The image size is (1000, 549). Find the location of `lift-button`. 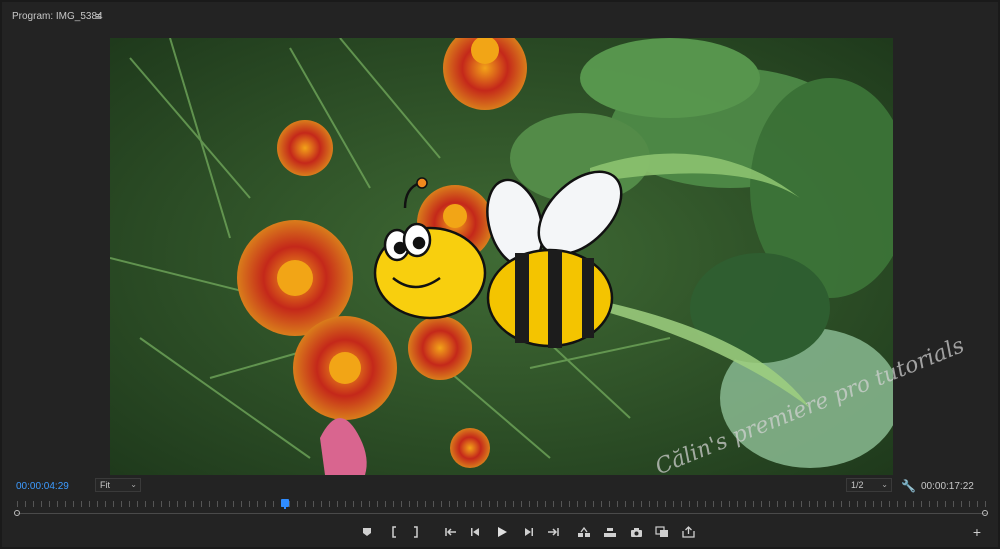

lift-button is located at coordinates (584, 532).